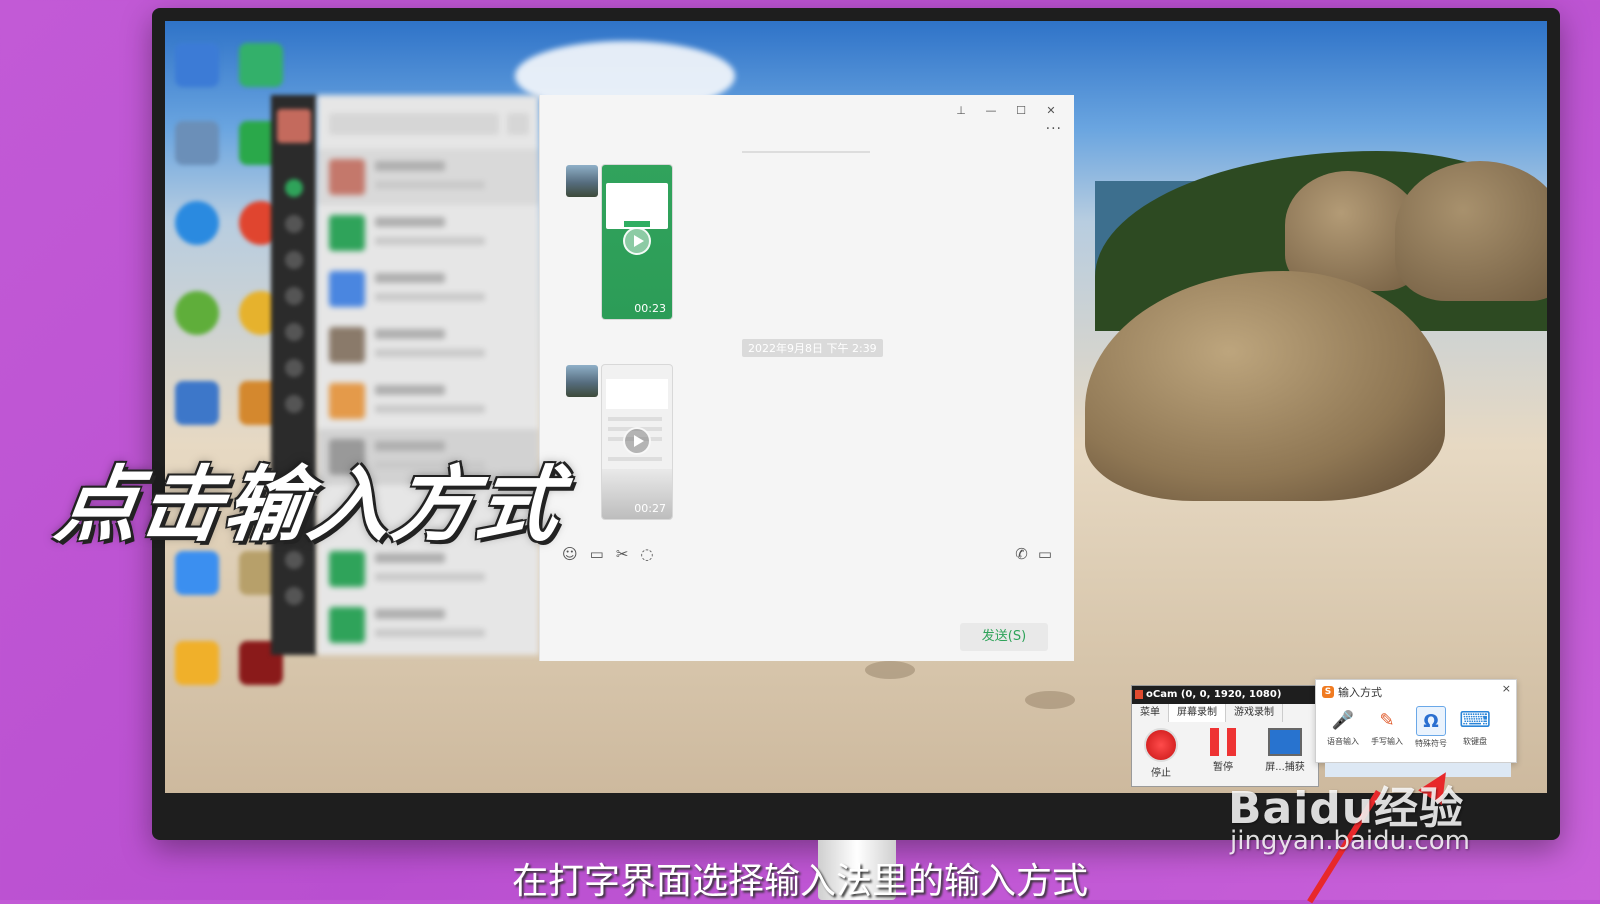 The image size is (1600, 904). Describe the element at coordinates (1506, 688) in the screenshot. I see `close-icon: ×` at that location.